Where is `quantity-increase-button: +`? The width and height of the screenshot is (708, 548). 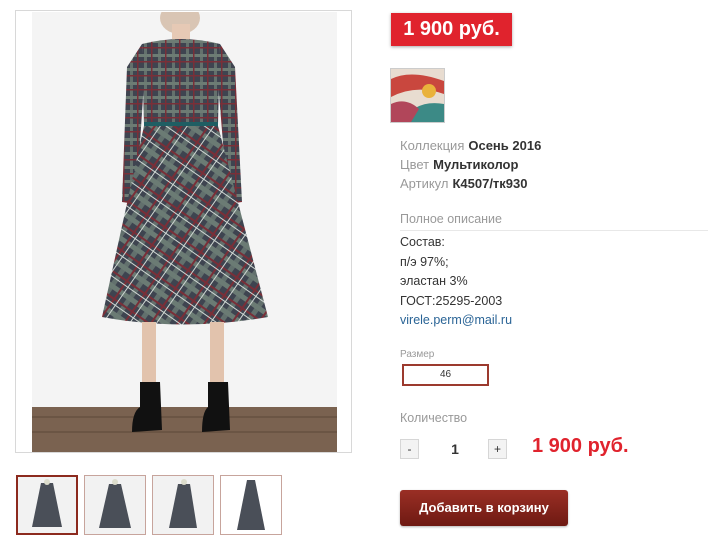 quantity-increase-button: + is located at coordinates (497, 449).